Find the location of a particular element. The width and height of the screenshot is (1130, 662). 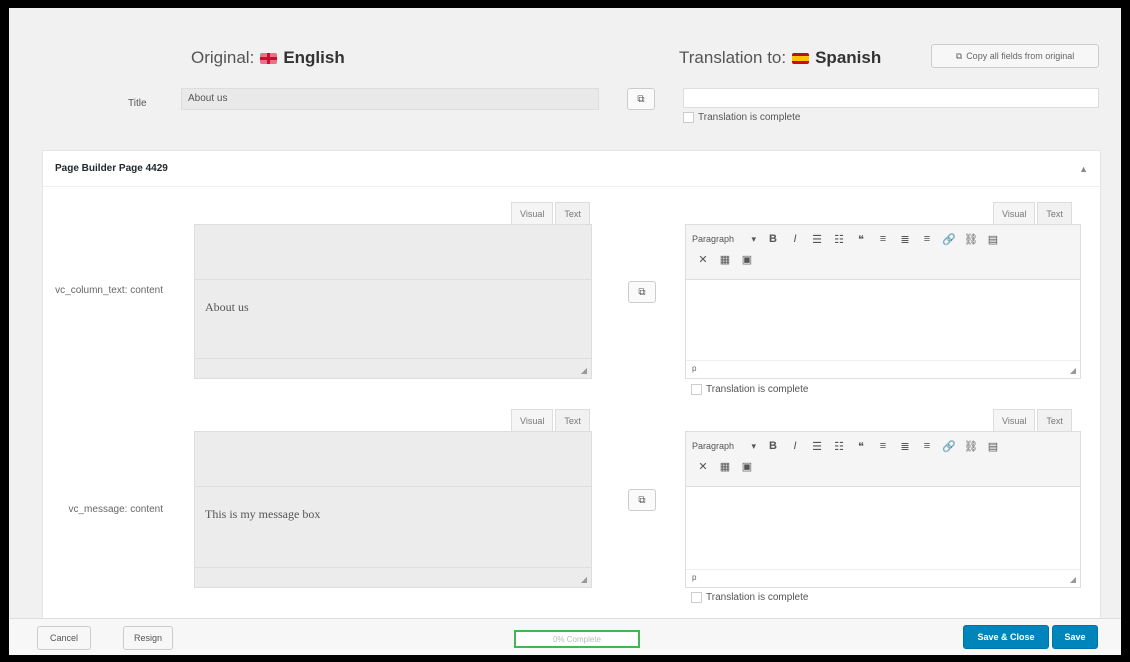

title-complete-label: Translation is complete is located at coordinates (749, 117).